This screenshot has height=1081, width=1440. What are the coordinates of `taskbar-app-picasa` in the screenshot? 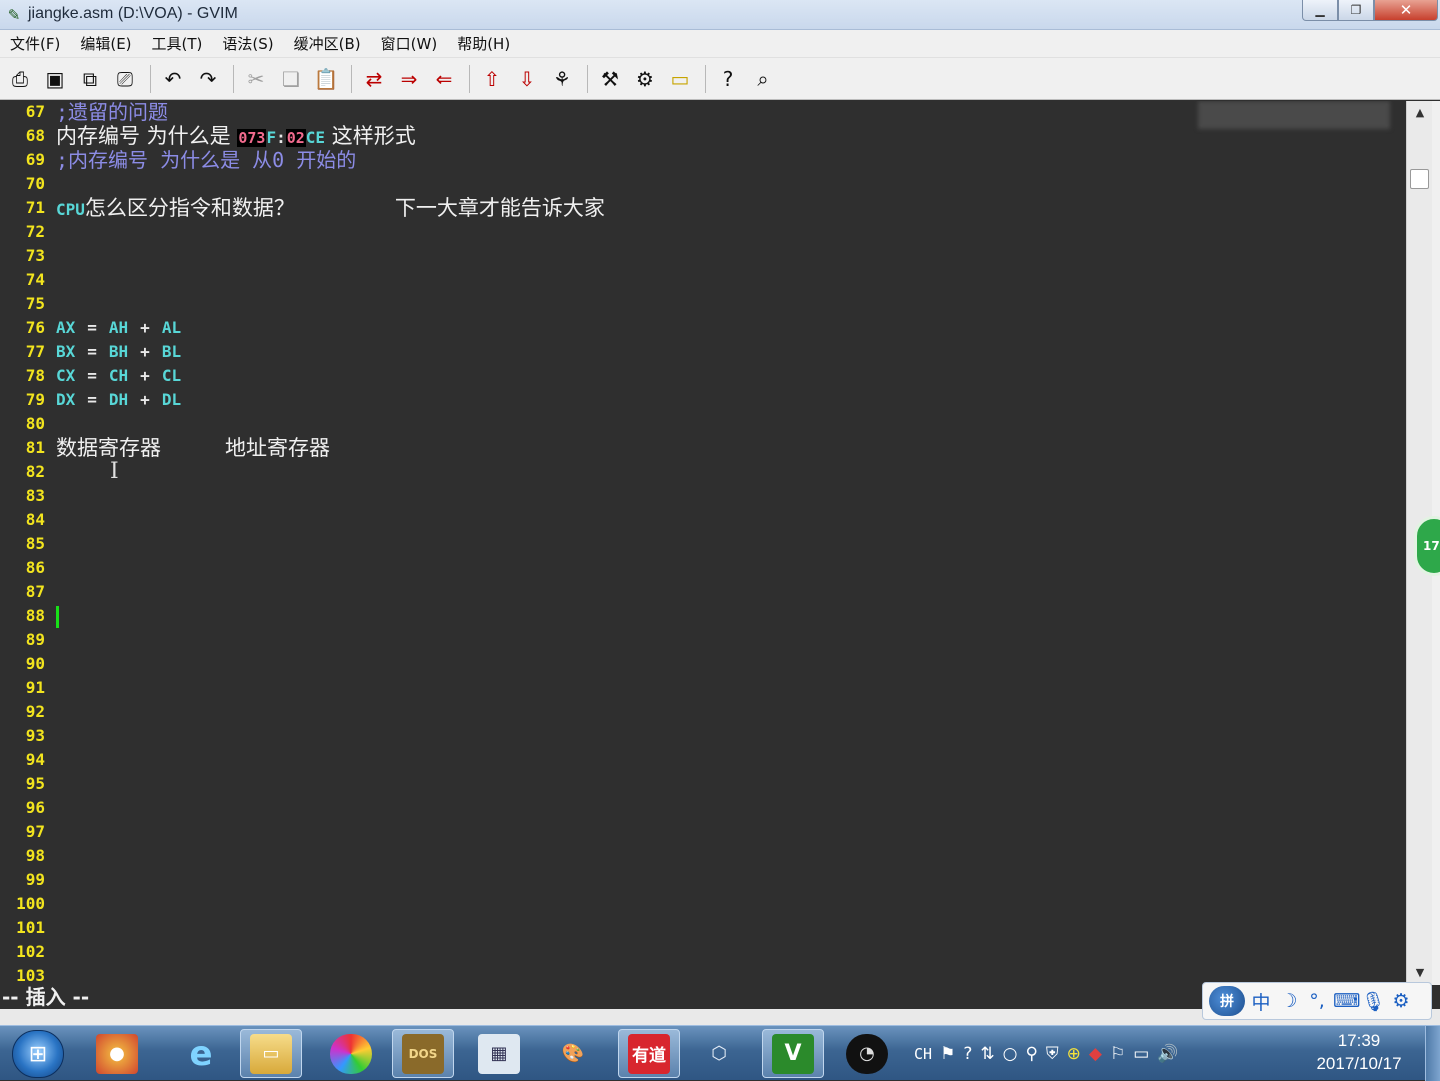 It's located at (351, 1053).